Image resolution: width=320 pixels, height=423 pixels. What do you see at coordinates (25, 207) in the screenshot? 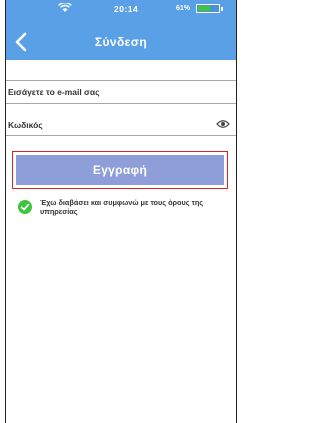
I see `checkmark-circle-icon` at bounding box center [25, 207].